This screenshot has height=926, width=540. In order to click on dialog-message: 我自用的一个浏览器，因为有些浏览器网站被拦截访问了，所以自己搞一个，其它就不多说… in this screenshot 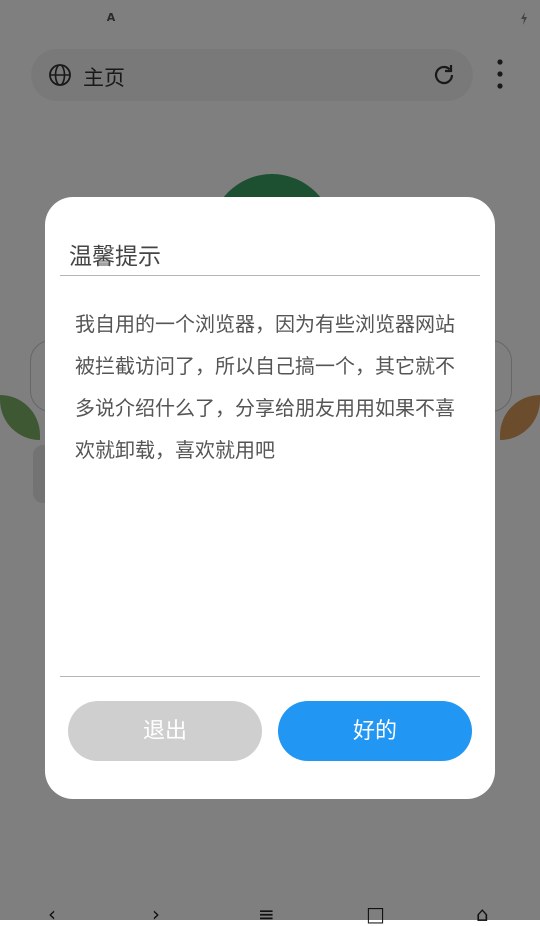, I will do `click(265, 387)`.